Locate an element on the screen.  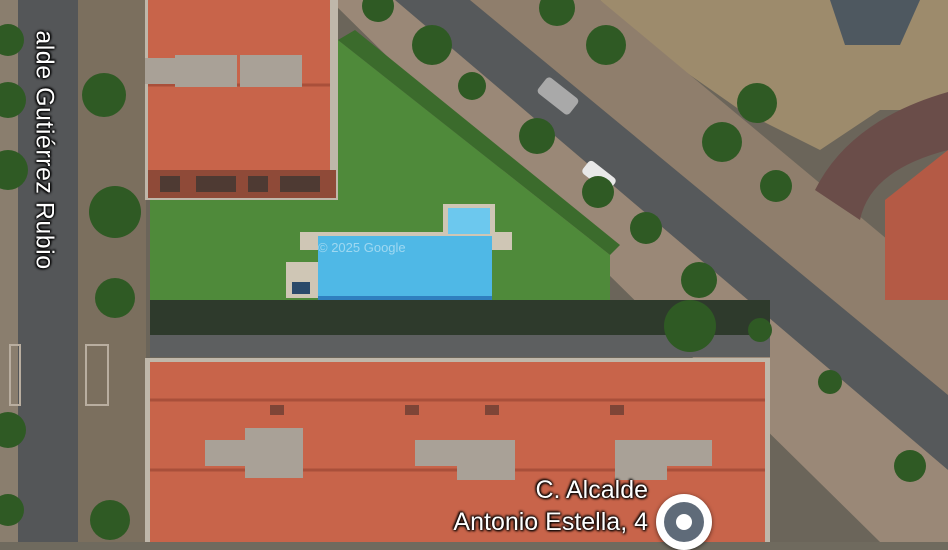
place-label: C. Alcalde Antonio Estella, 4 is located at coordinates (514, 506).